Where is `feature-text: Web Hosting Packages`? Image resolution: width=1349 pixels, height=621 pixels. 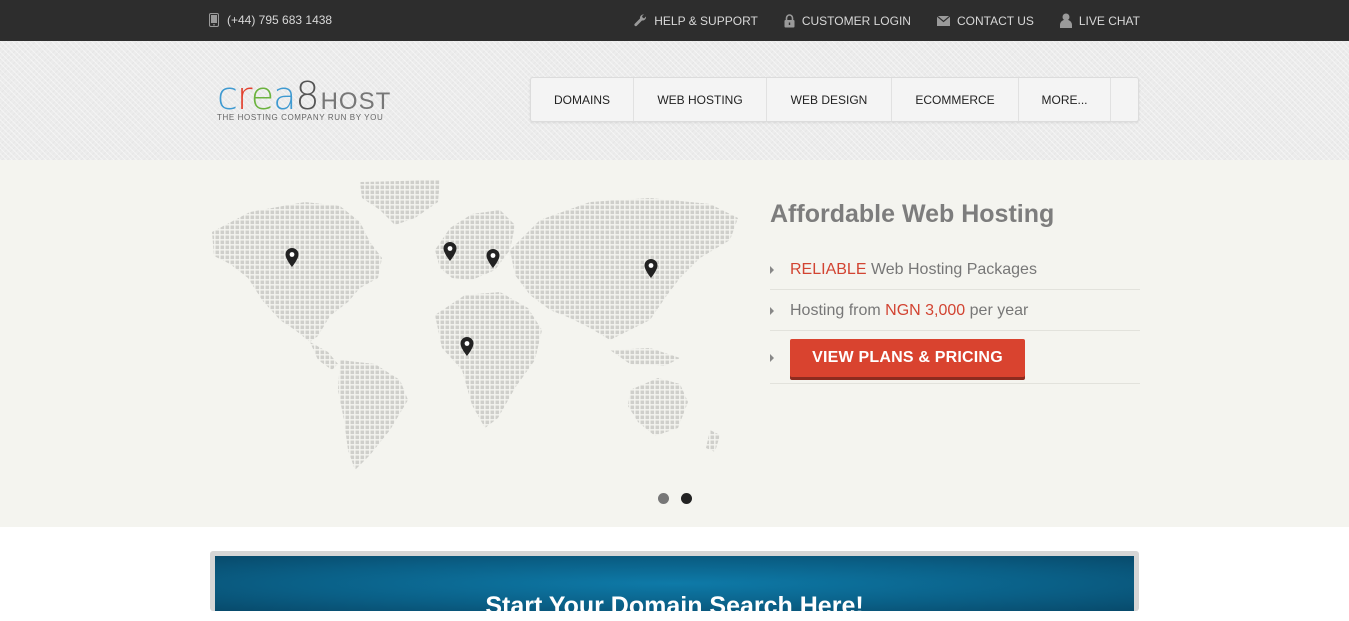
feature-text: Web Hosting Packages is located at coordinates (953, 269).